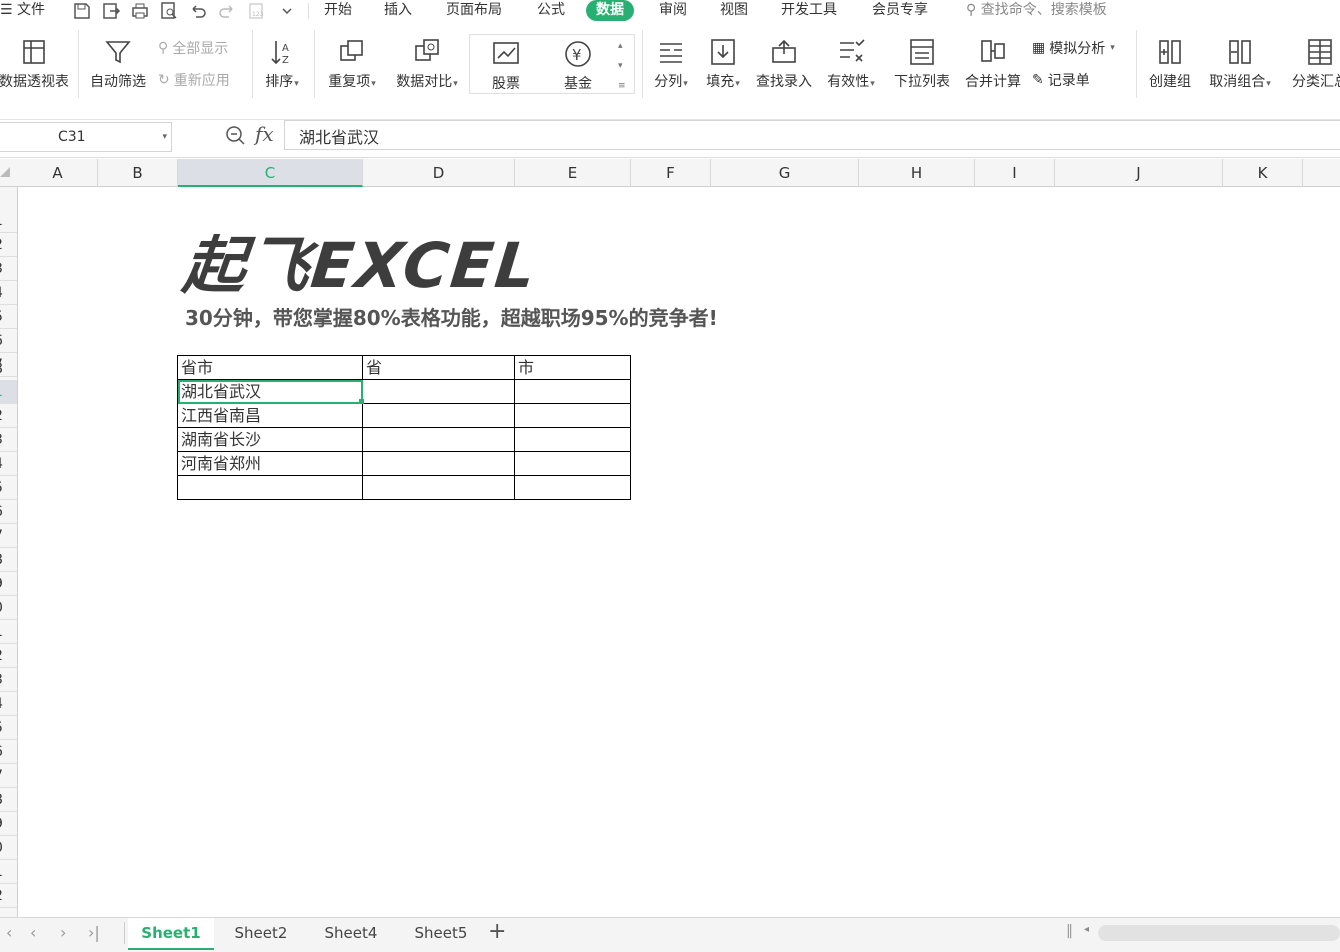  Describe the element at coordinates (1170, 64) in the screenshot. I see `create-group-button: 创建组` at that location.